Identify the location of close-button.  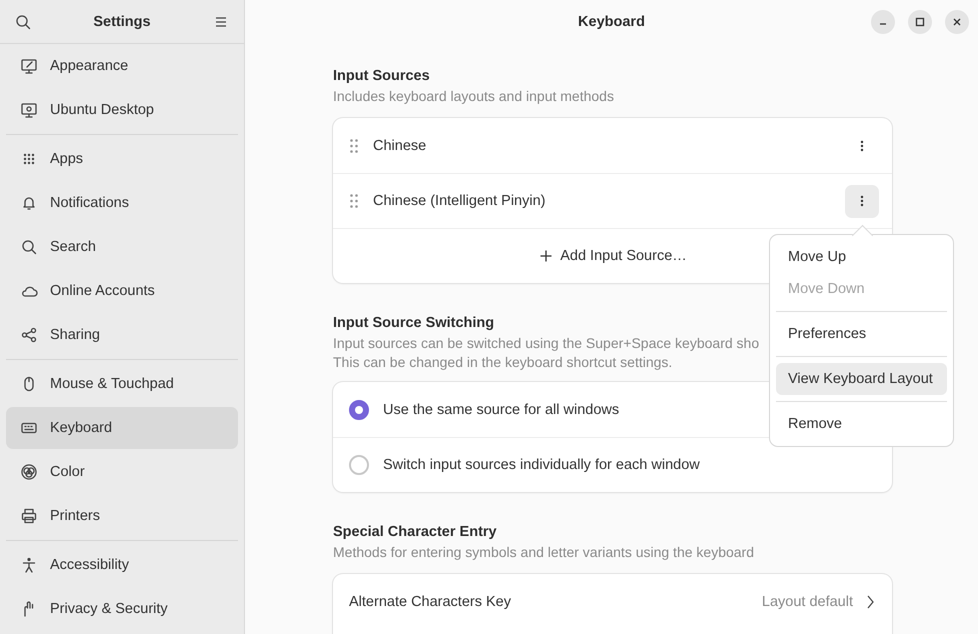
(957, 22).